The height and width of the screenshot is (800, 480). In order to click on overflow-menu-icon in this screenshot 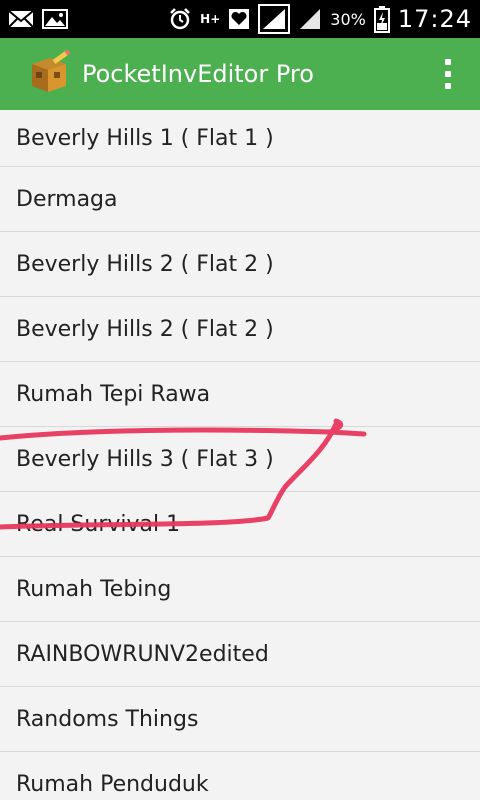, I will do `click(448, 74)`.